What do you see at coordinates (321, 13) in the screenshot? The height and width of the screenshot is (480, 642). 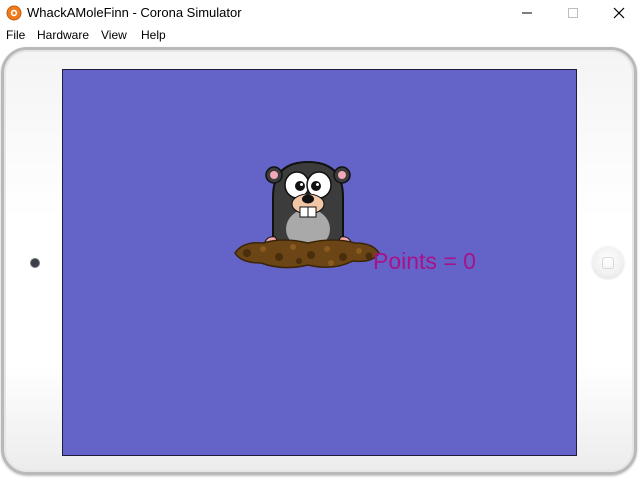 I see `title-bar: WhackAMoleFinn - Corona Simulator` at bounding box center [321, 13].